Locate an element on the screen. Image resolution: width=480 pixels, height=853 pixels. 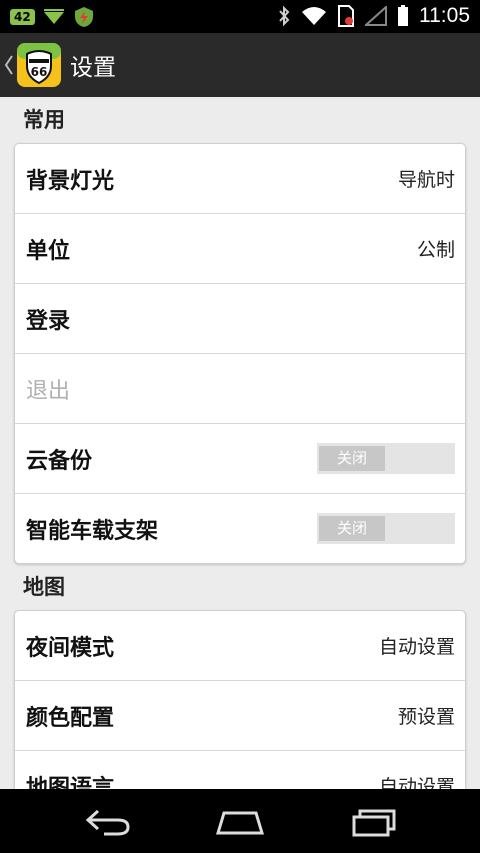
status-bar: 42 11:05 is located at coordinates (240, 16).